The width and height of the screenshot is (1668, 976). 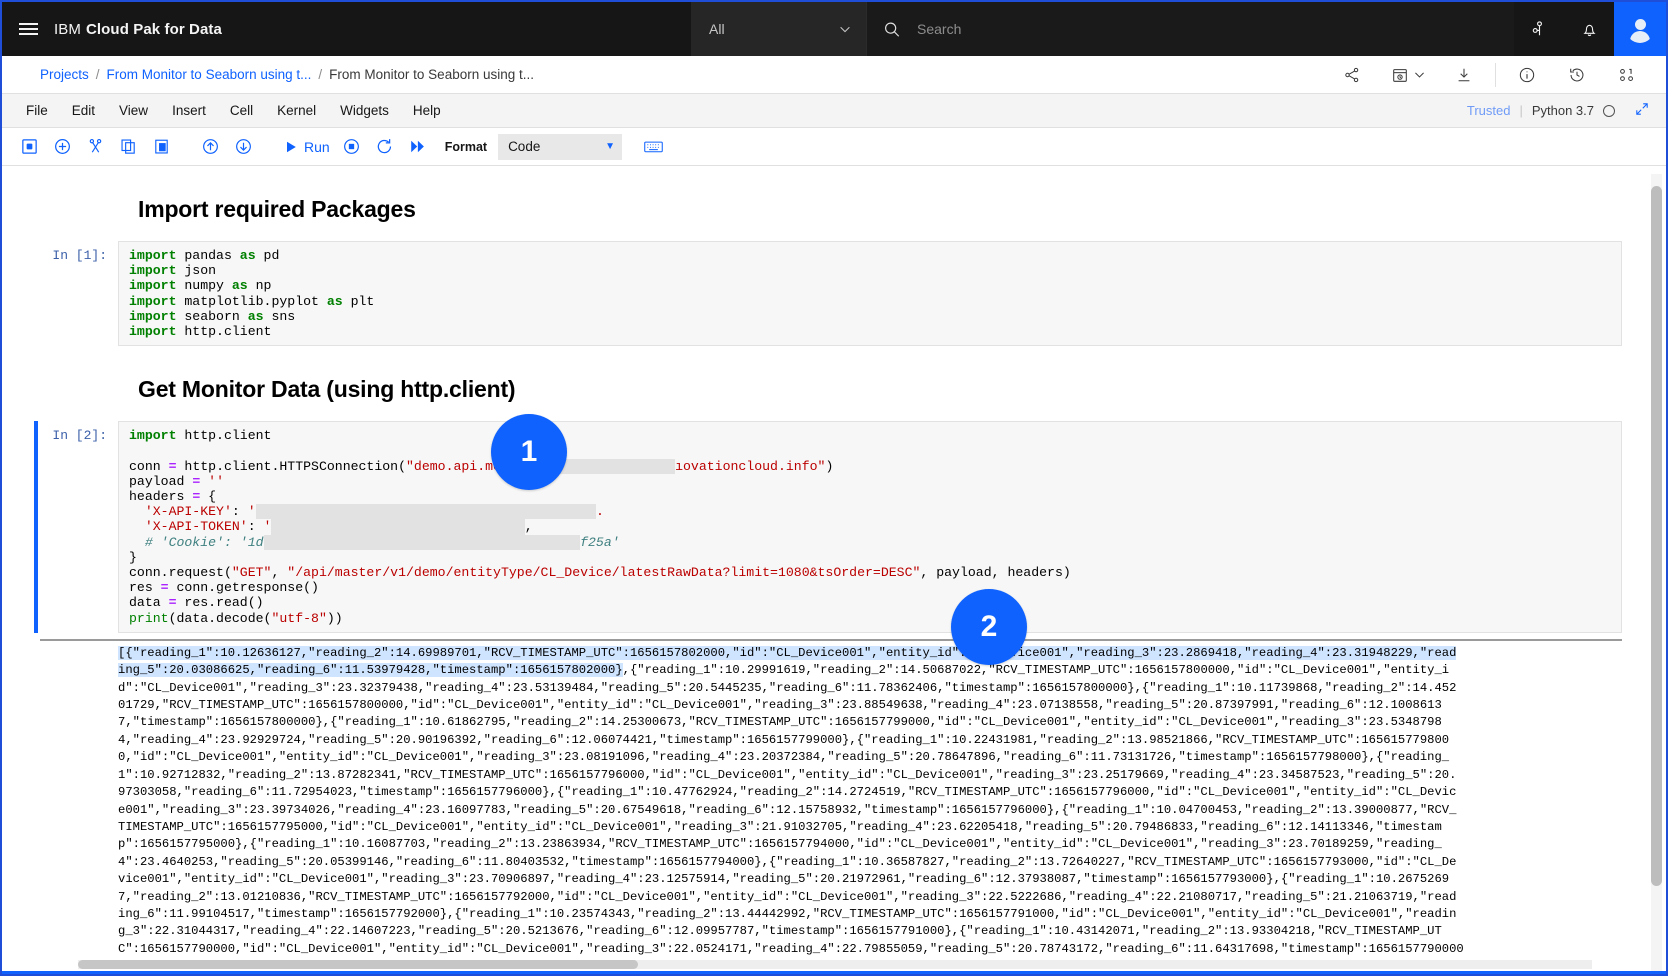 What do you see at coordinates (204, 286) in the screenshot?
I see `code-token: numpy` at bounding box center [204, 286].